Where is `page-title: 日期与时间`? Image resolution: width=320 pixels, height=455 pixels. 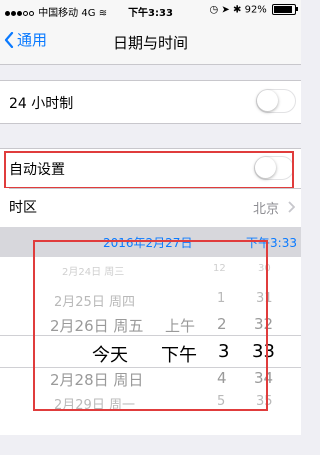
page-title: 日期与时间 is located at coordinates (150, 43).